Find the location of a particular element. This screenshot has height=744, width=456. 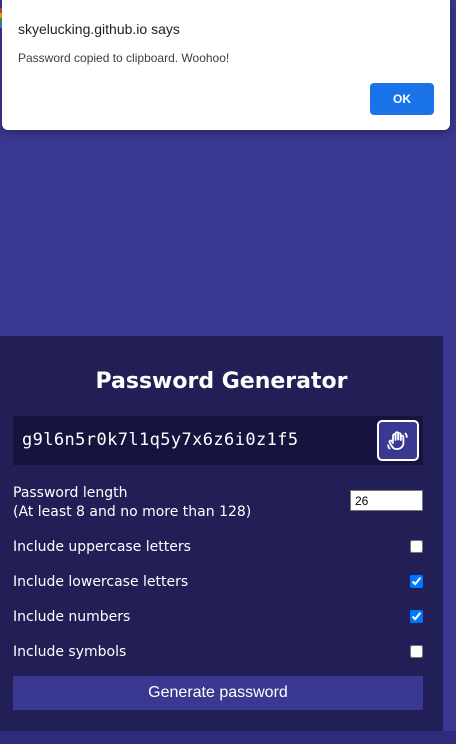

password-length-label-line1: Password length is located at coordinates (70, 493).